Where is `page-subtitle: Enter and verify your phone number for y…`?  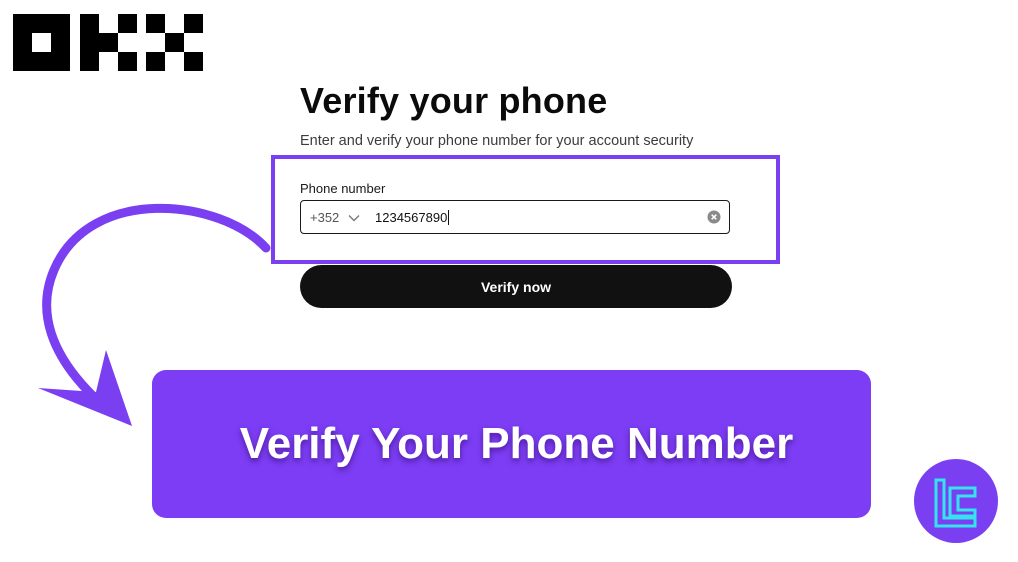
page-subtitle: Enter and verify your phone number for y… is located at coordinates (497, 141).